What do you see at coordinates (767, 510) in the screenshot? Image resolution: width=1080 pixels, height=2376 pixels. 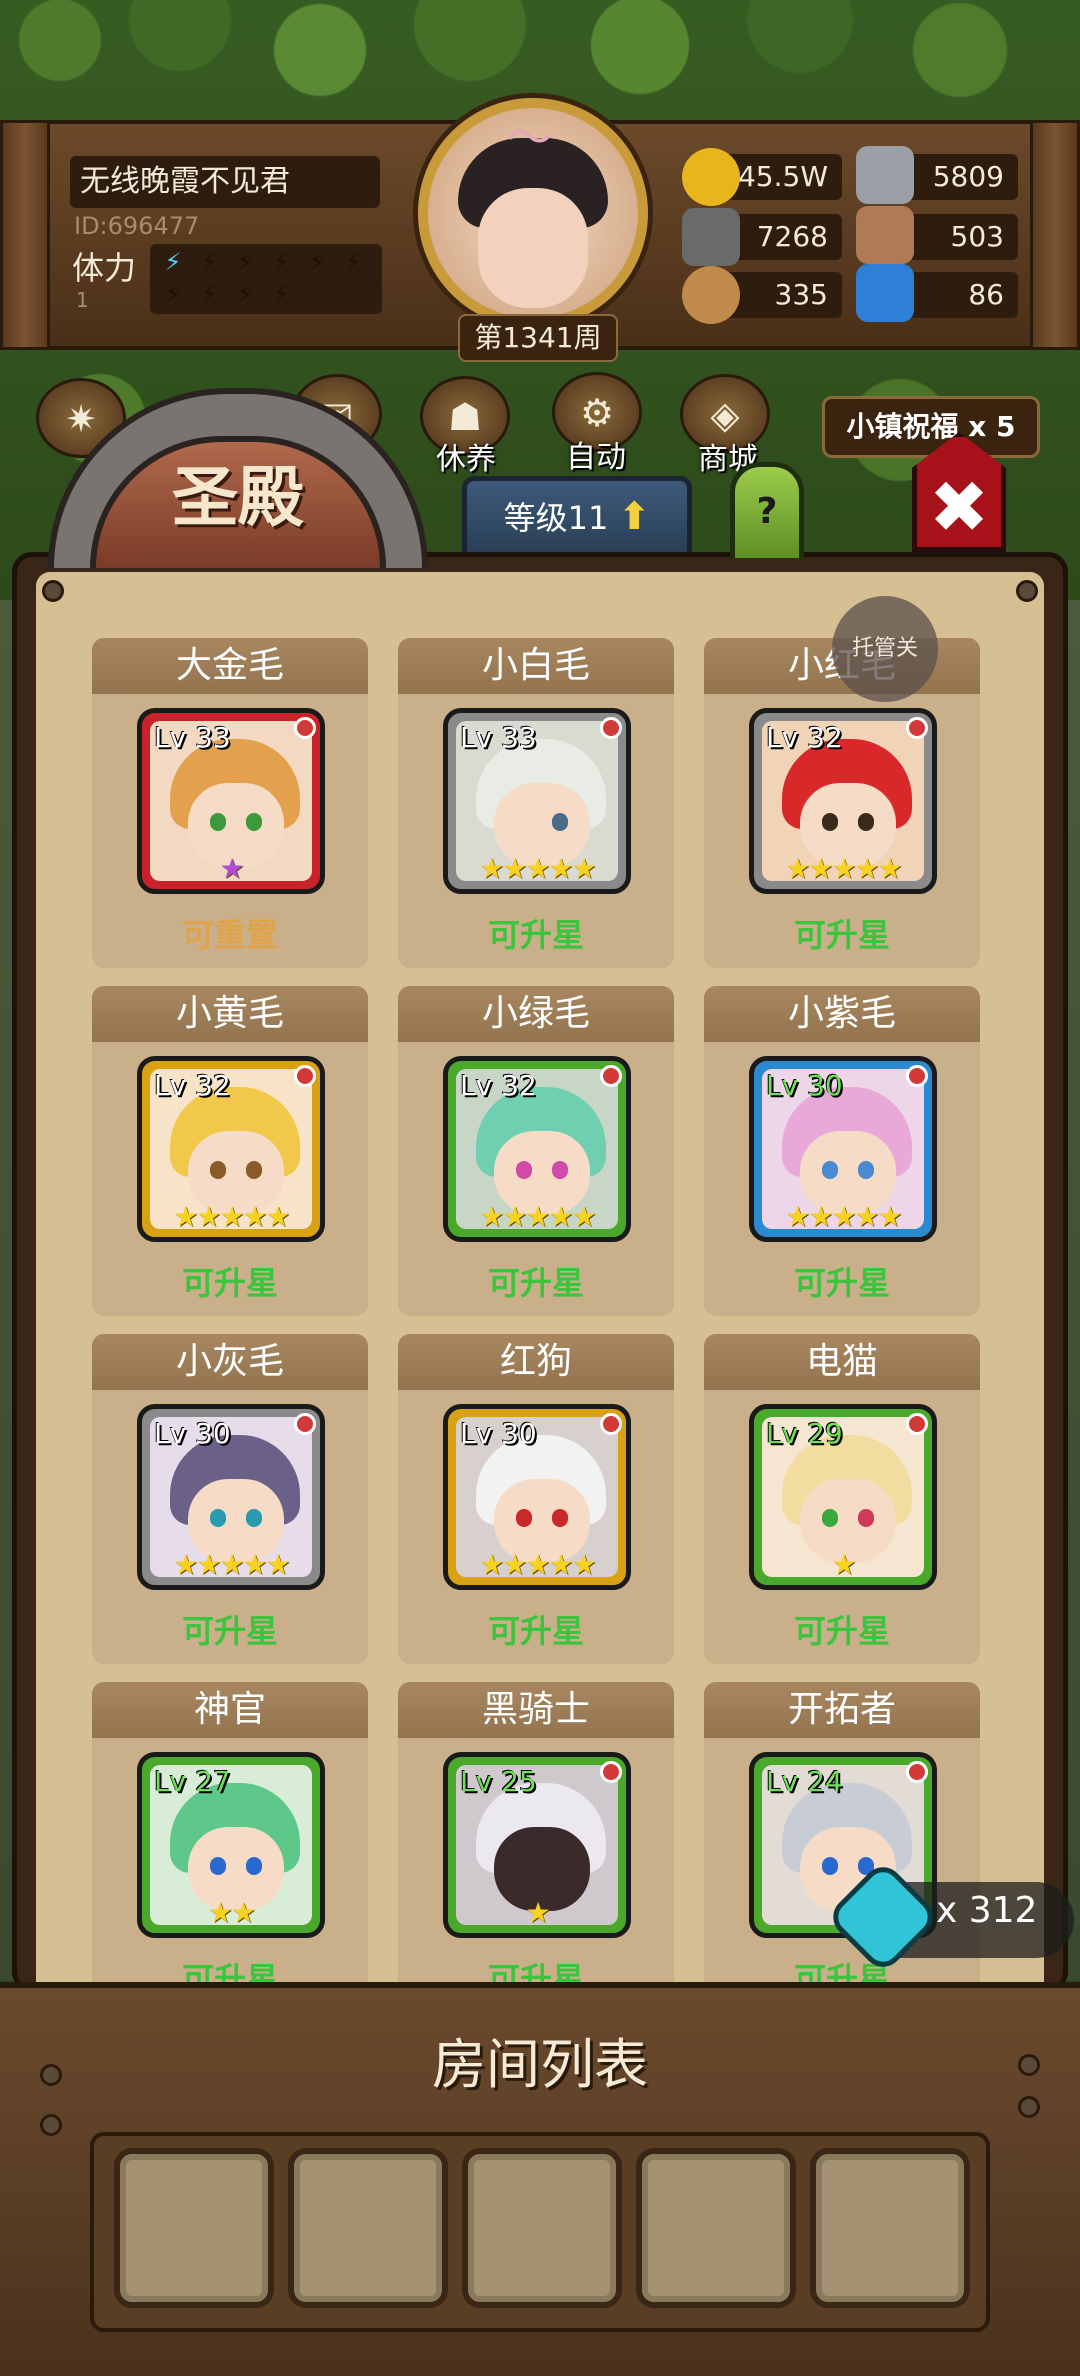 I see `help-button: ?` at bounding box center [767, 510].